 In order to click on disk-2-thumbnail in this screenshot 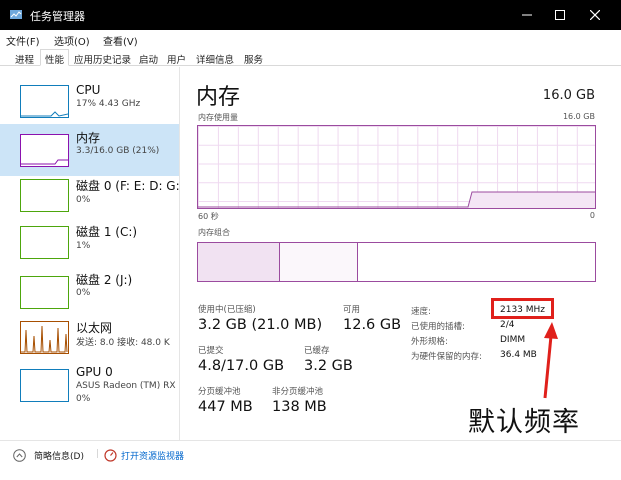, I will do `click(44, 292)`.